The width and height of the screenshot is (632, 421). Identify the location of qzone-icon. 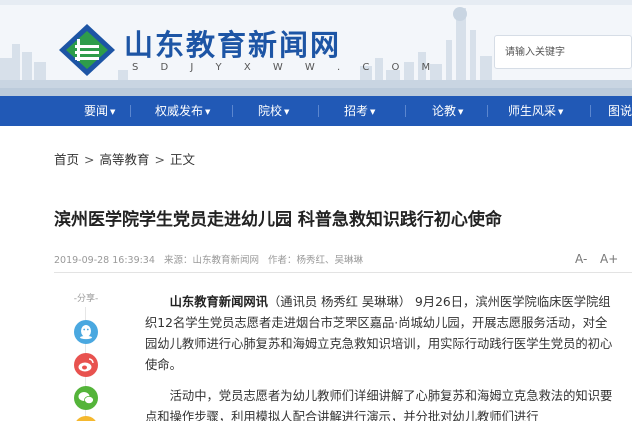
(86, 418).